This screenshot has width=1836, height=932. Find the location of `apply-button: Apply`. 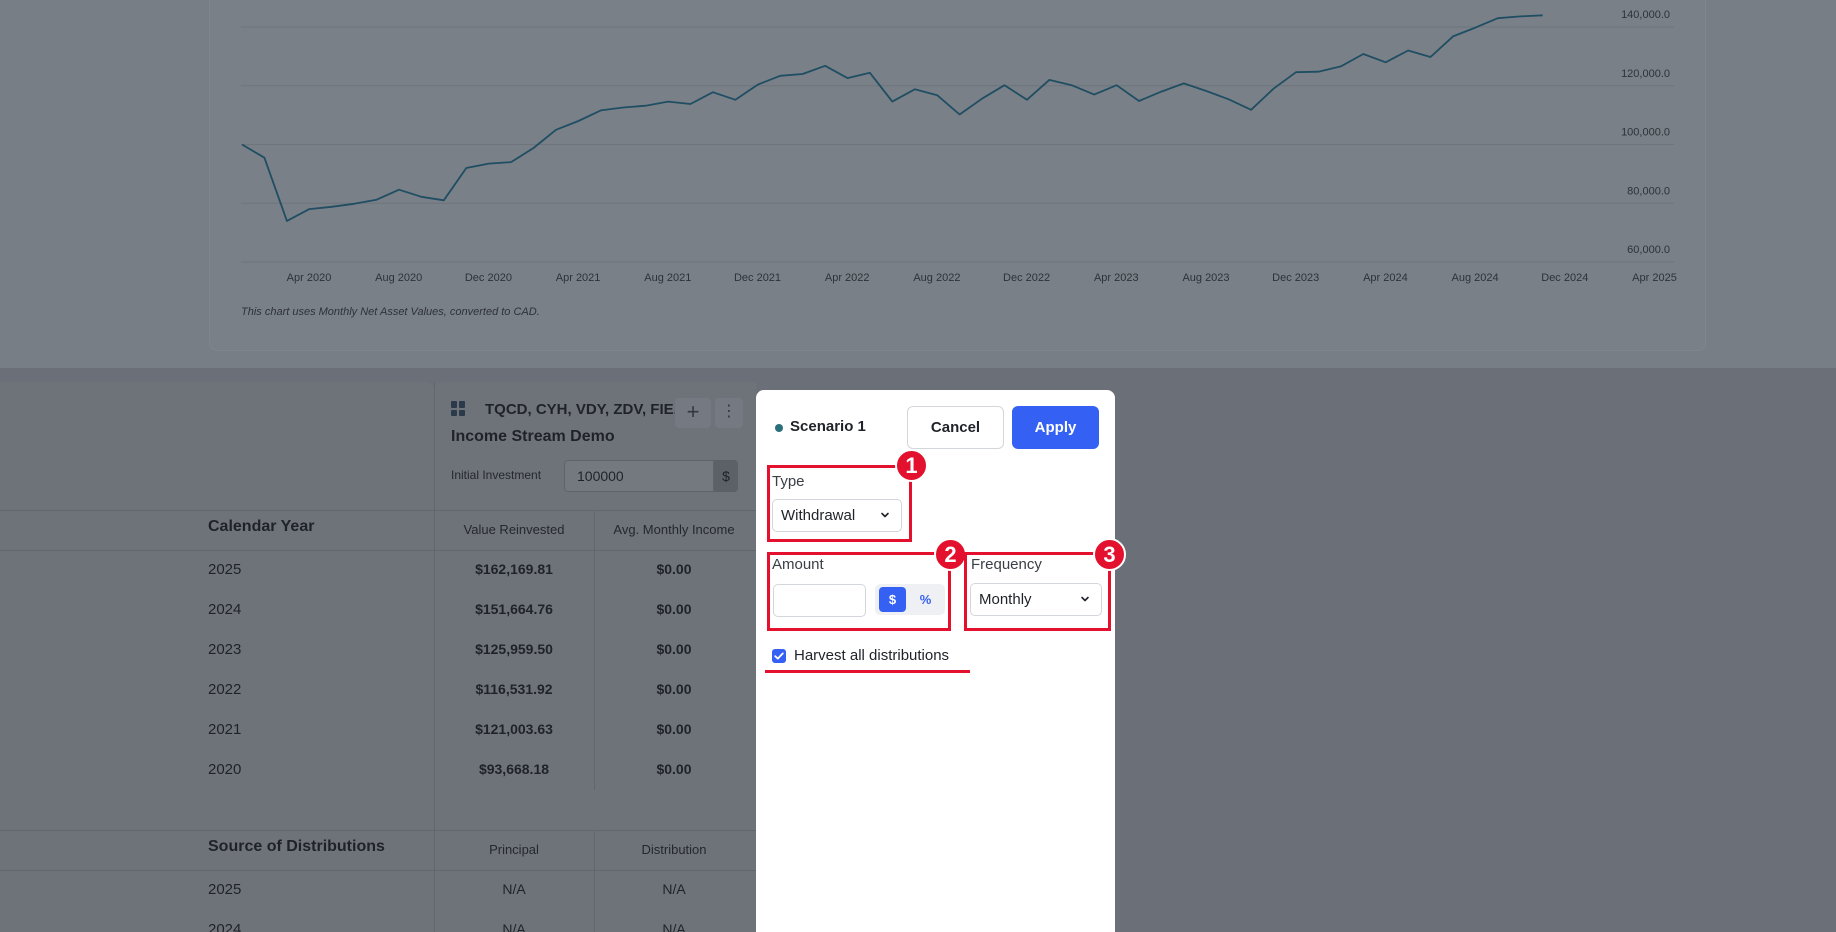

apply-button: Apply is located at coordinates (1055, 427).